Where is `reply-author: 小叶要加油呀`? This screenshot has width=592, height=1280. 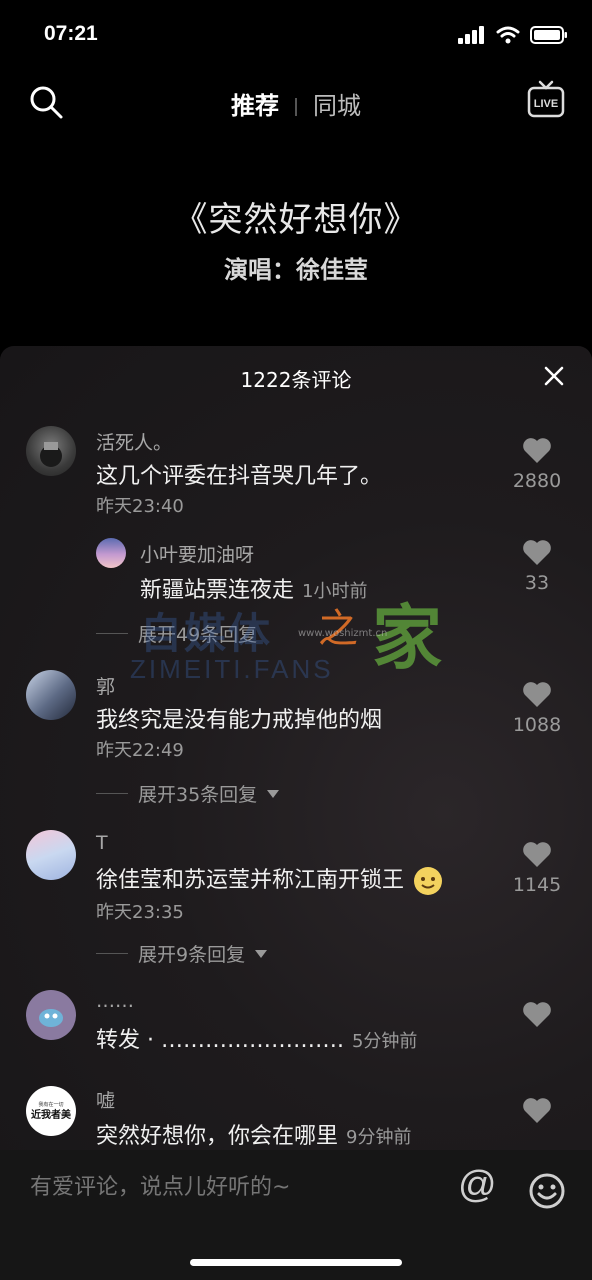 reply-author: 小叶要加油呀 is located at coordinates (197, 553).